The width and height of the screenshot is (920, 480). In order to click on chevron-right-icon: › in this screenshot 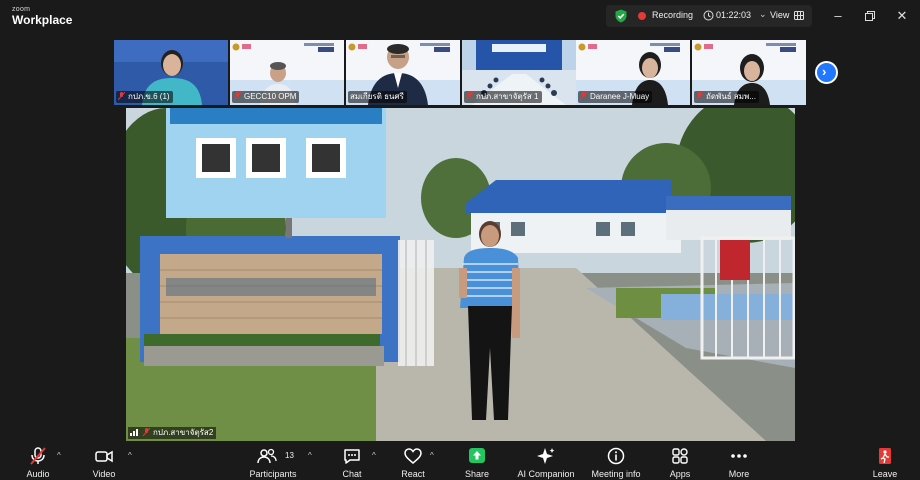, I will do `click(824, 71)`.